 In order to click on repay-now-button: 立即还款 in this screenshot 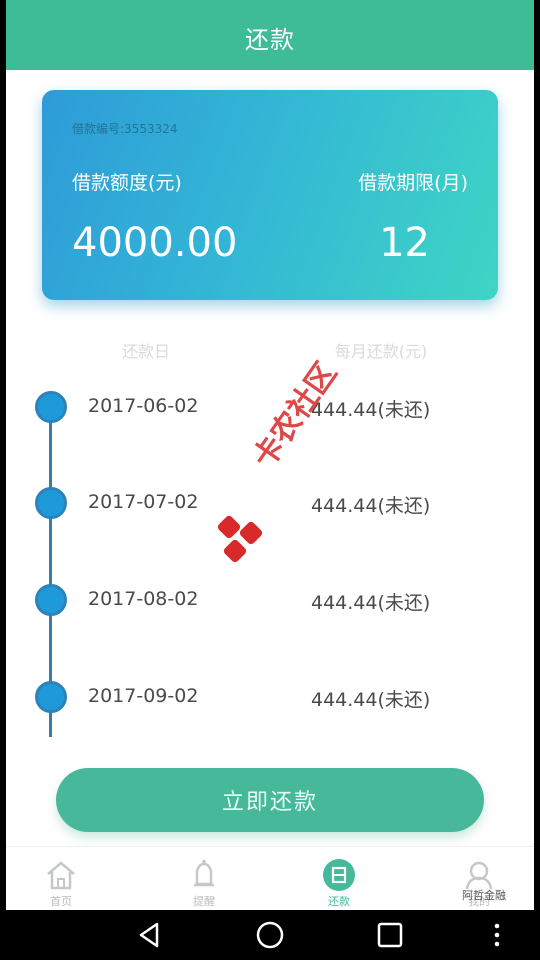, I will do `click(270, 800)`.